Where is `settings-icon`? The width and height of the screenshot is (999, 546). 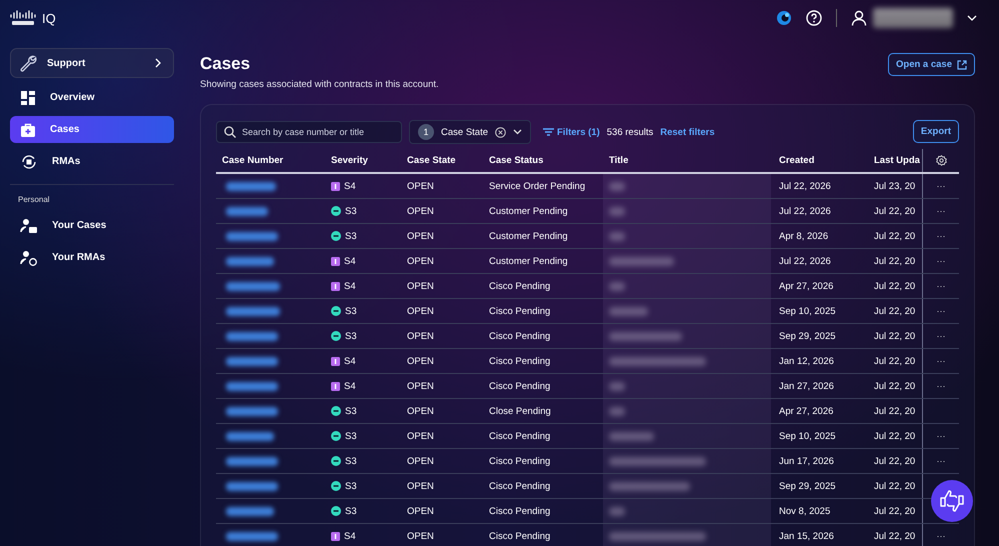 settings-icon is located at coordinates (941, 160).